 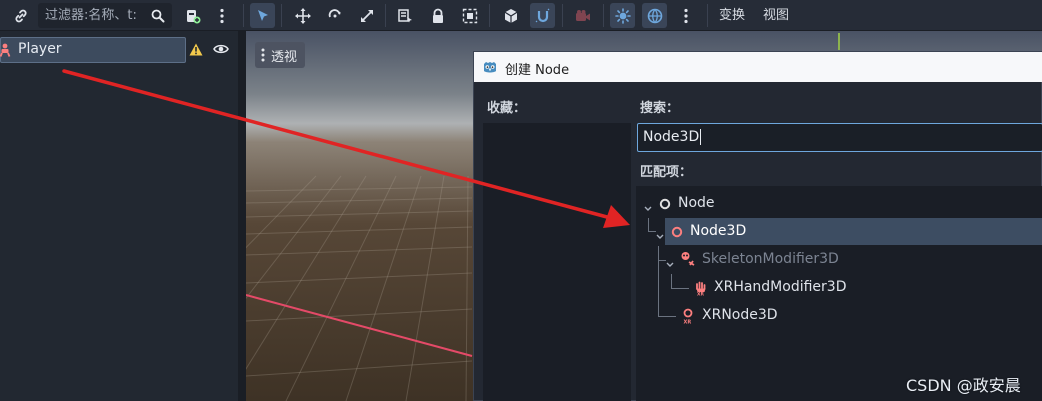 I want to click on transform-menu: 变换, so click(x=732, y=15).